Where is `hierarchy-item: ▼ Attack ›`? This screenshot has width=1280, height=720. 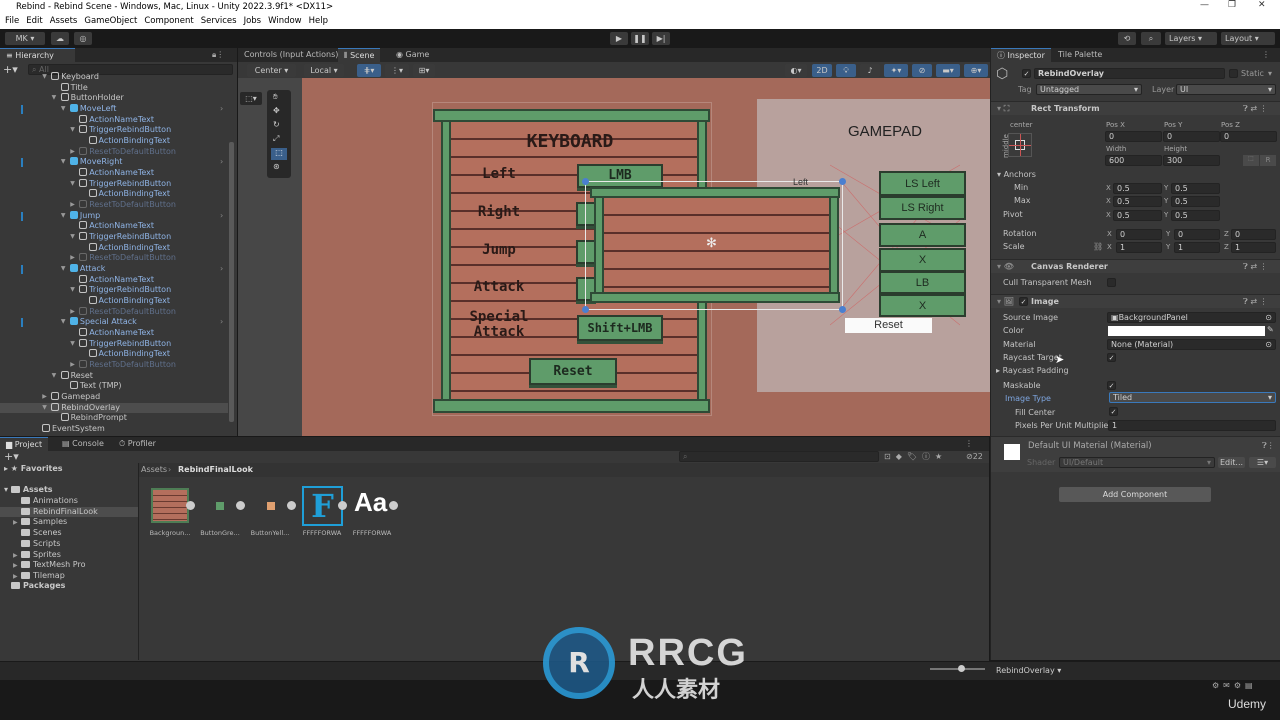 hierarchy-item: ▼ Attack › is located at coordinates (114, 269).